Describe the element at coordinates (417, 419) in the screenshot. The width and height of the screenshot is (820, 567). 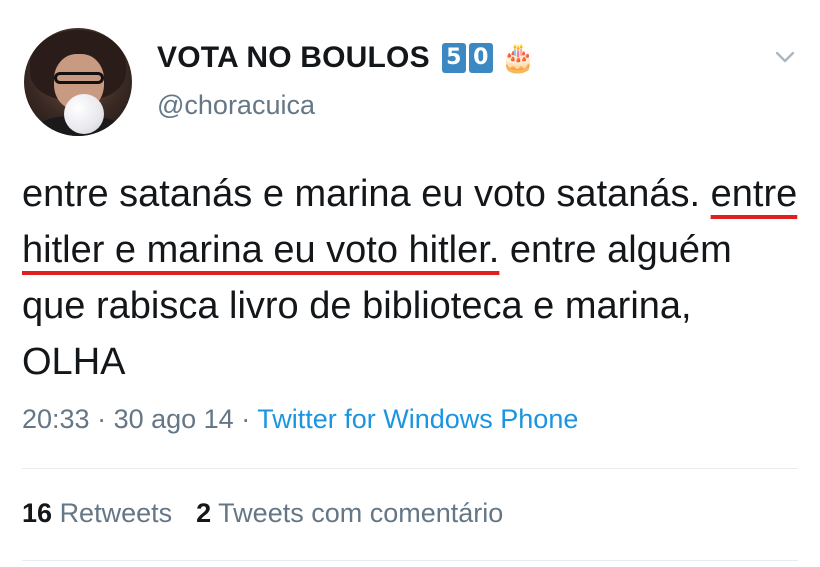
I see `tweet-source-link: Twitter for Windows Phone` at that location.